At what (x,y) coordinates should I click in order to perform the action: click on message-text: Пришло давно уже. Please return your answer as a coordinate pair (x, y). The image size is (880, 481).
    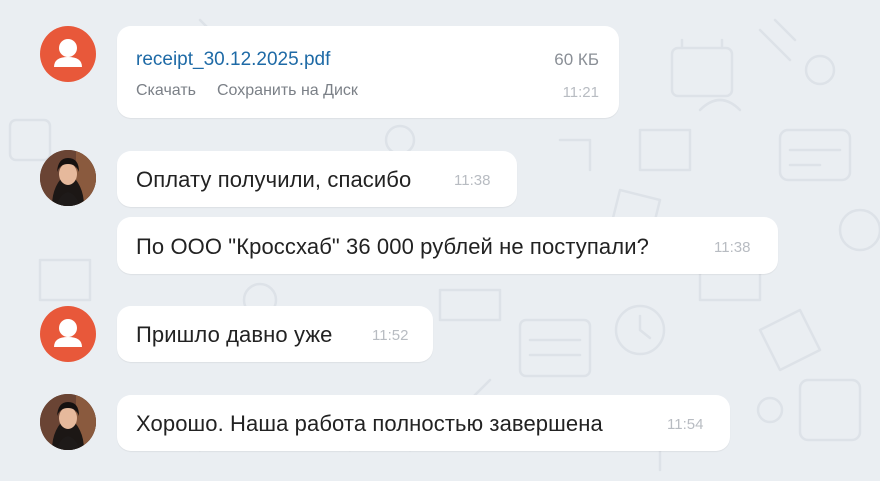
    Looking at the image, I should click on (234, 334).